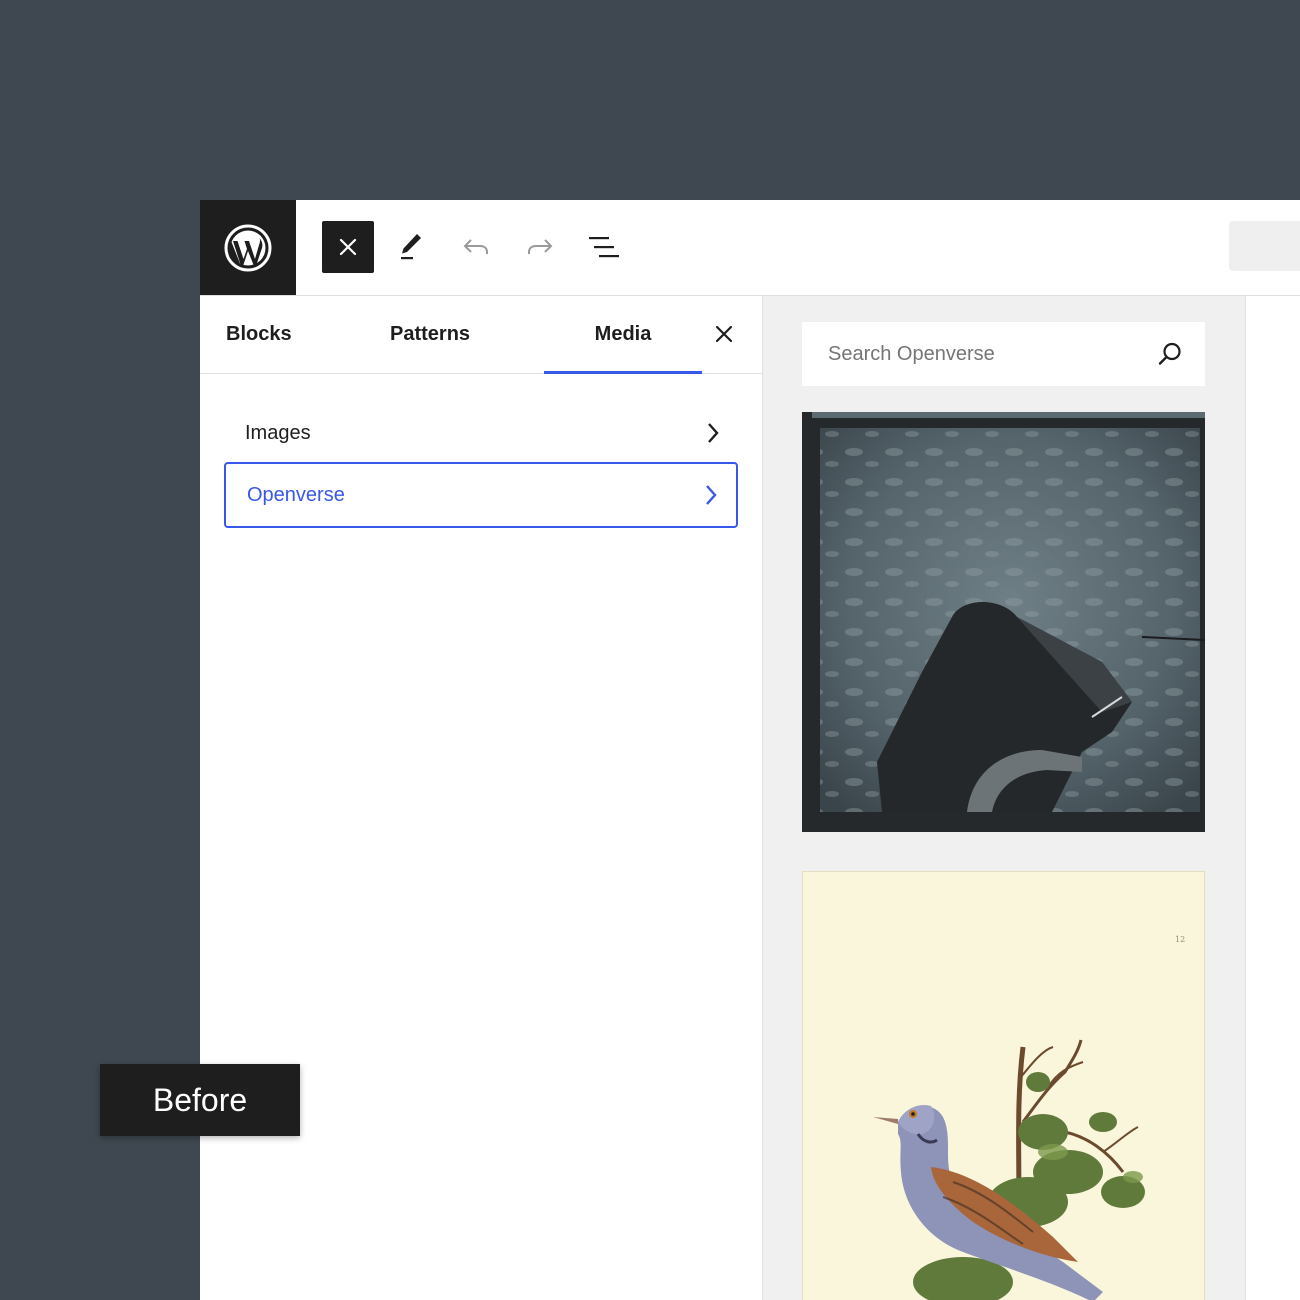 This screenshot has height=1300, width=1300. I want to click on pencil-icon, so click(411, 247).